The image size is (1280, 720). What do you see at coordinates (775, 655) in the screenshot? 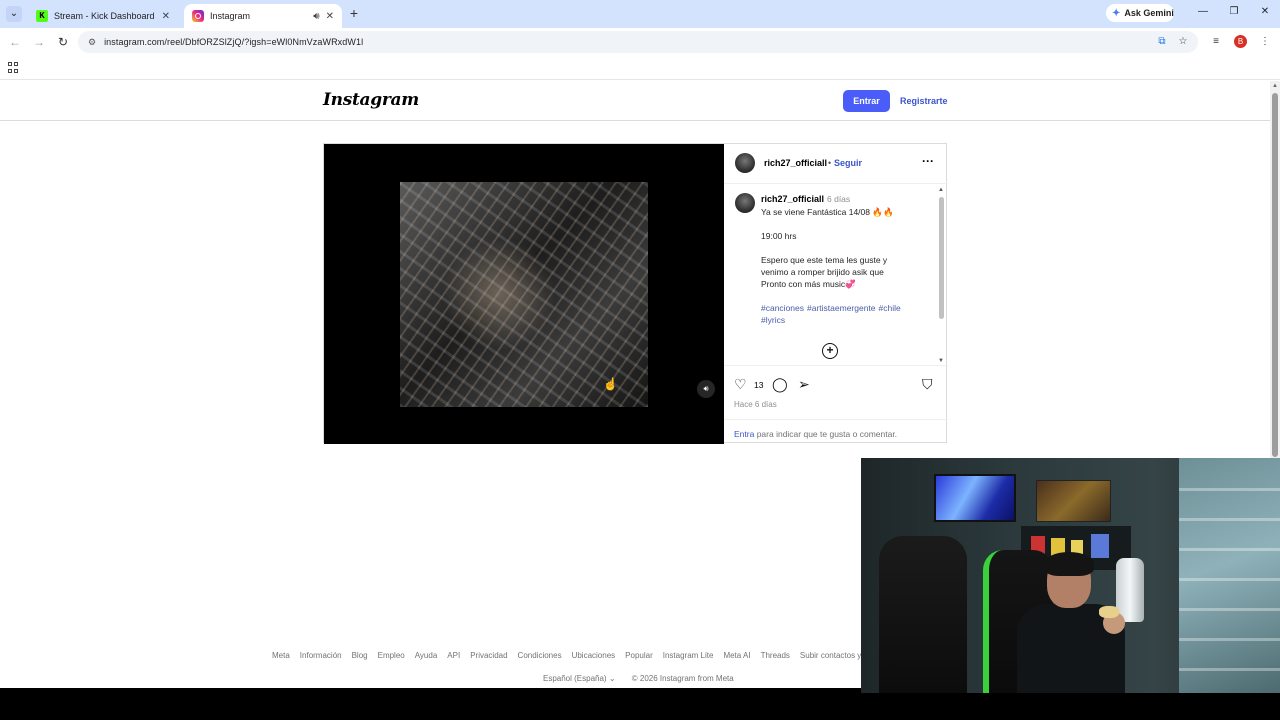
I see `footer-link: Threads` at bounding box center [775, 655].